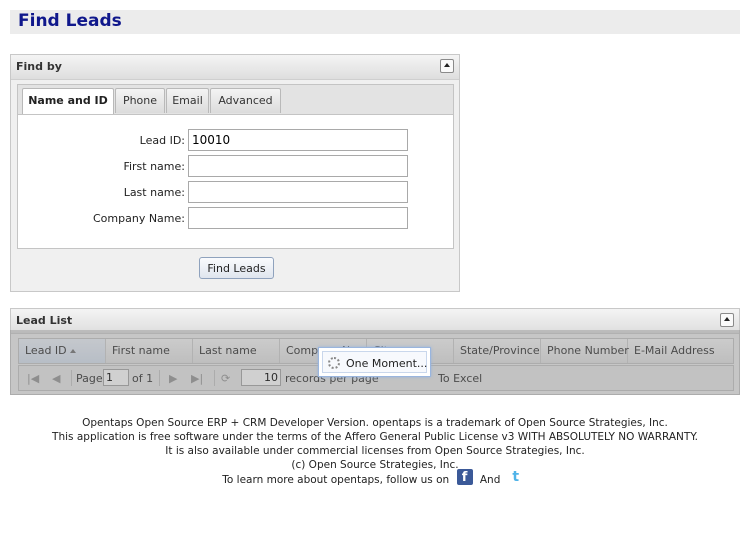 This screenshot has width=750, height=550. I want to click on last-name-label: Last name:, so click(154, 192).